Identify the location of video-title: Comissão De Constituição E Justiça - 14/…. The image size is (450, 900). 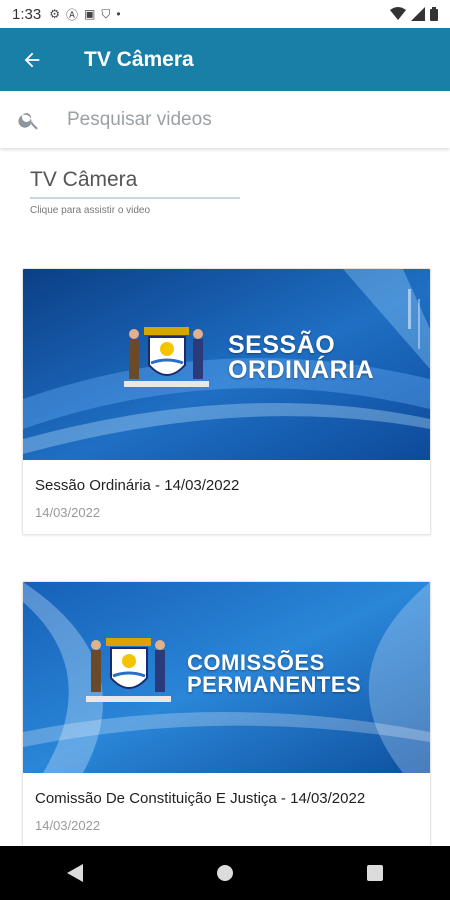
(200, 798).